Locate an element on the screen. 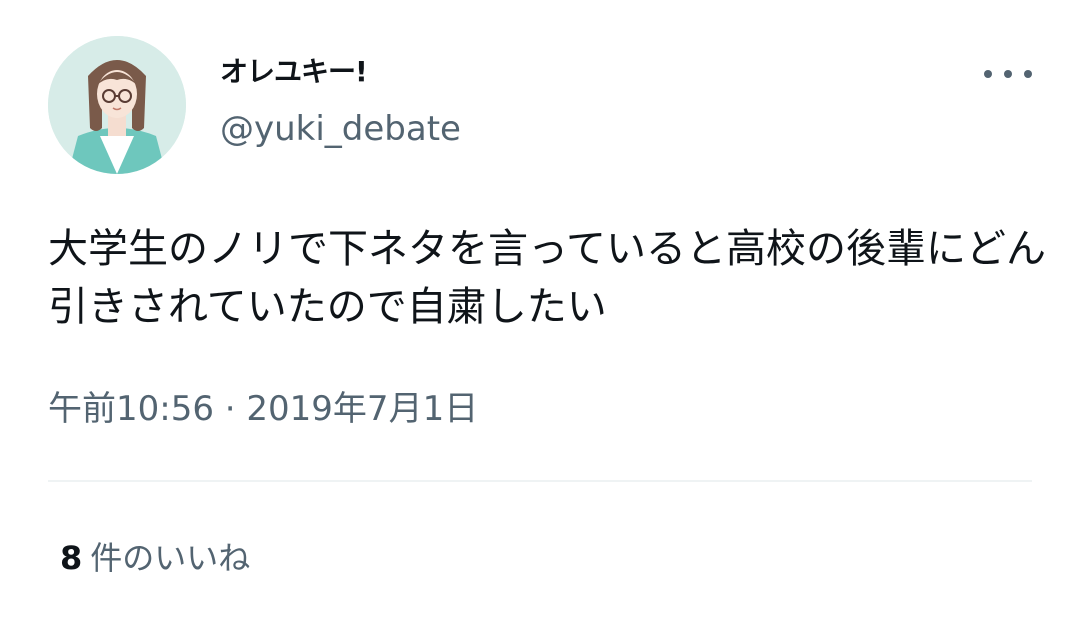 This screenshot has height=619, width=1080. likes-count: 8 is located at coordinates (71, 558).